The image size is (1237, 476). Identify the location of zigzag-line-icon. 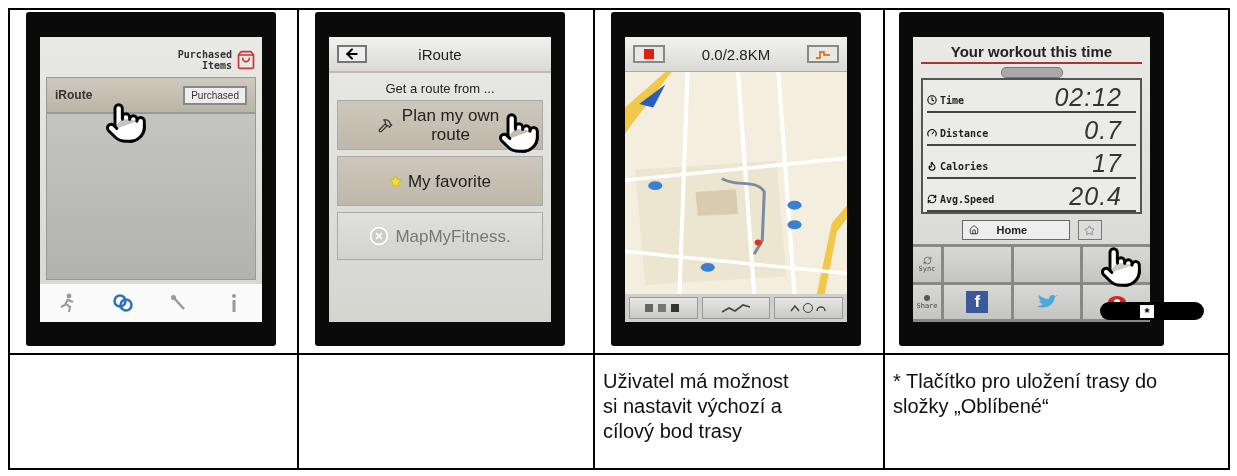
(736, 308).